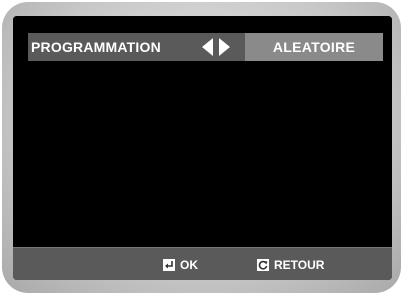  Describe the element at coordinates (299, 265) in the screenshot. I see `back-label: RETOUR` at that location.